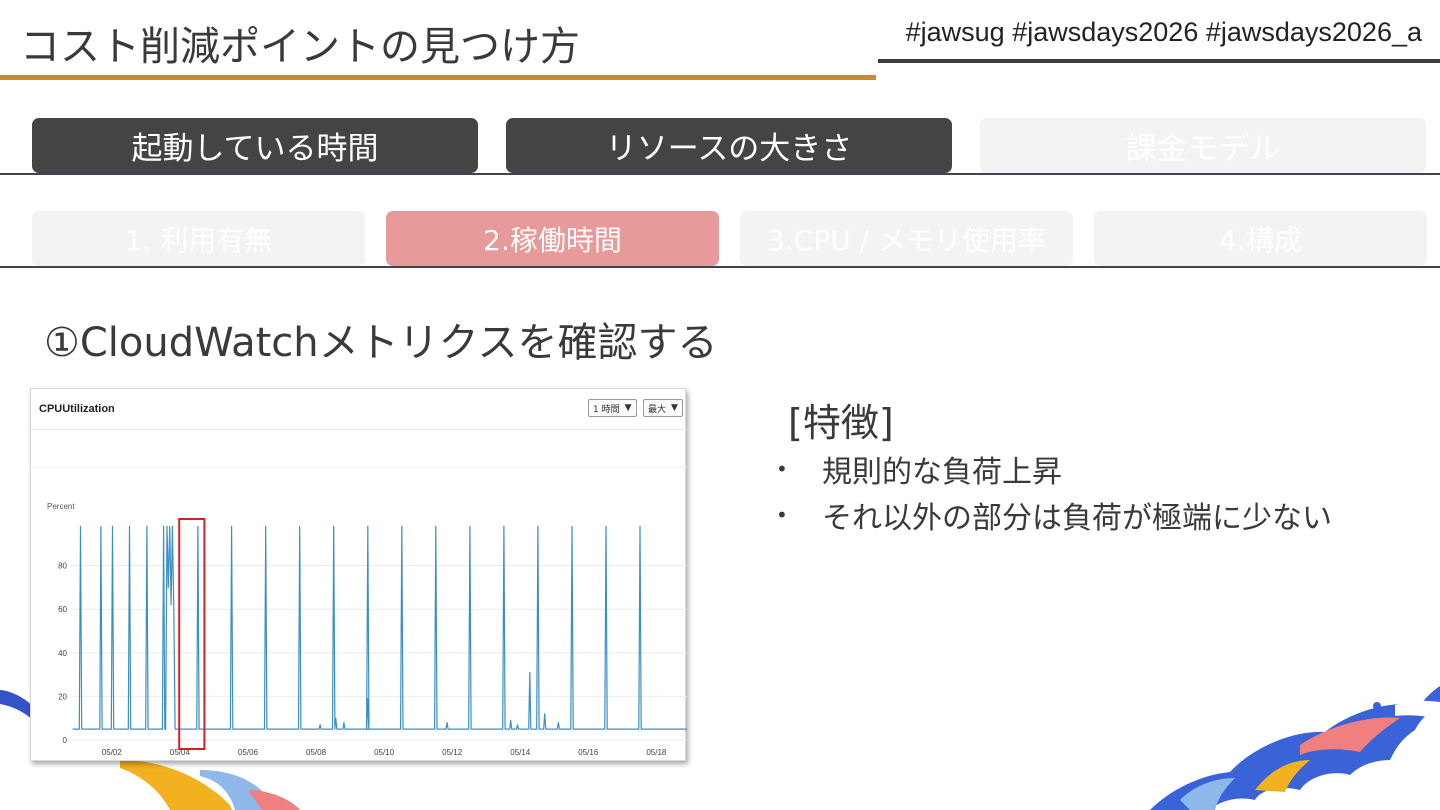  I want to click on tab-row-divider, so click(720, 174).